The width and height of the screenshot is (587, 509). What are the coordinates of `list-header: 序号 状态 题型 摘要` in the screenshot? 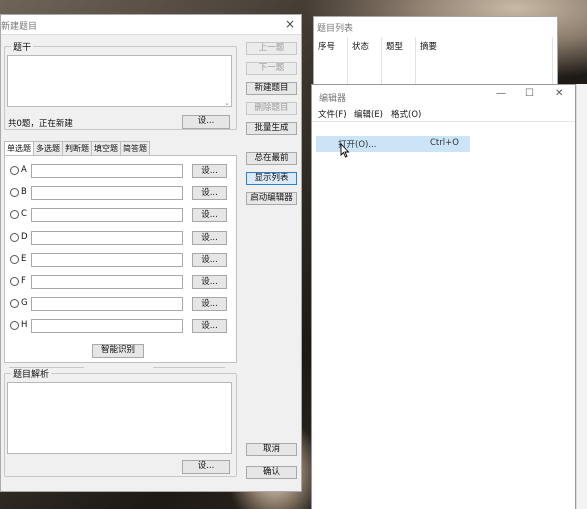 It's located at (435, 45).